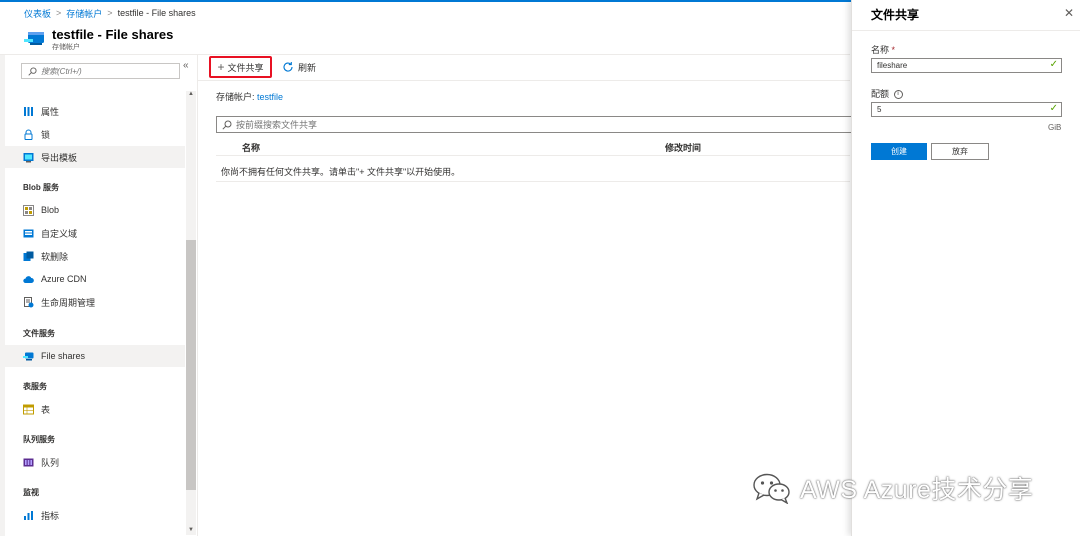  What do you see at coordinates (533, 181) in the screenshot?
I see `table-row-divider` at bounding box center [533, 181].